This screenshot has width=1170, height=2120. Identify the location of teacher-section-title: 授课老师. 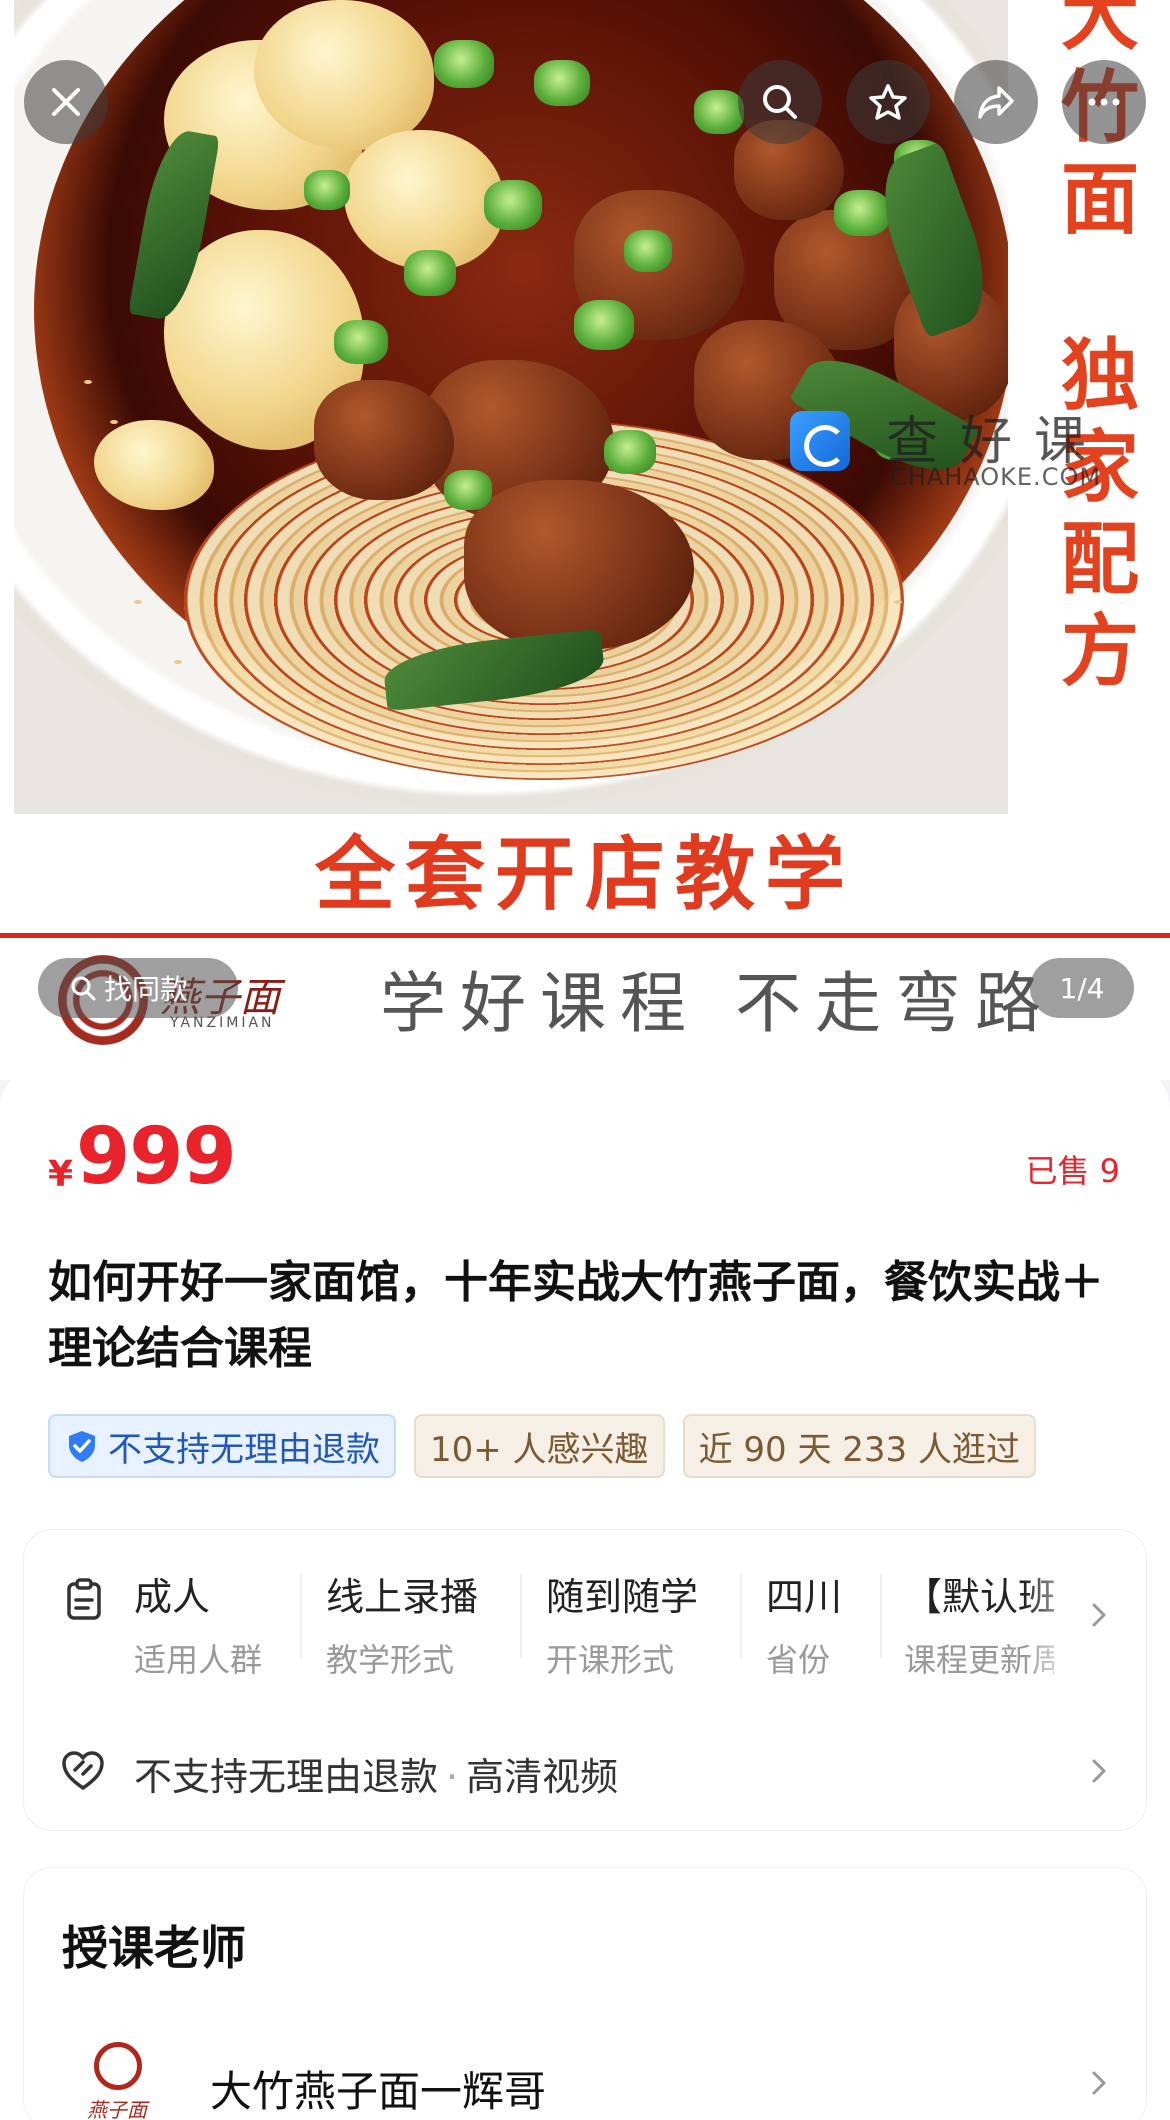
(154, 1948).